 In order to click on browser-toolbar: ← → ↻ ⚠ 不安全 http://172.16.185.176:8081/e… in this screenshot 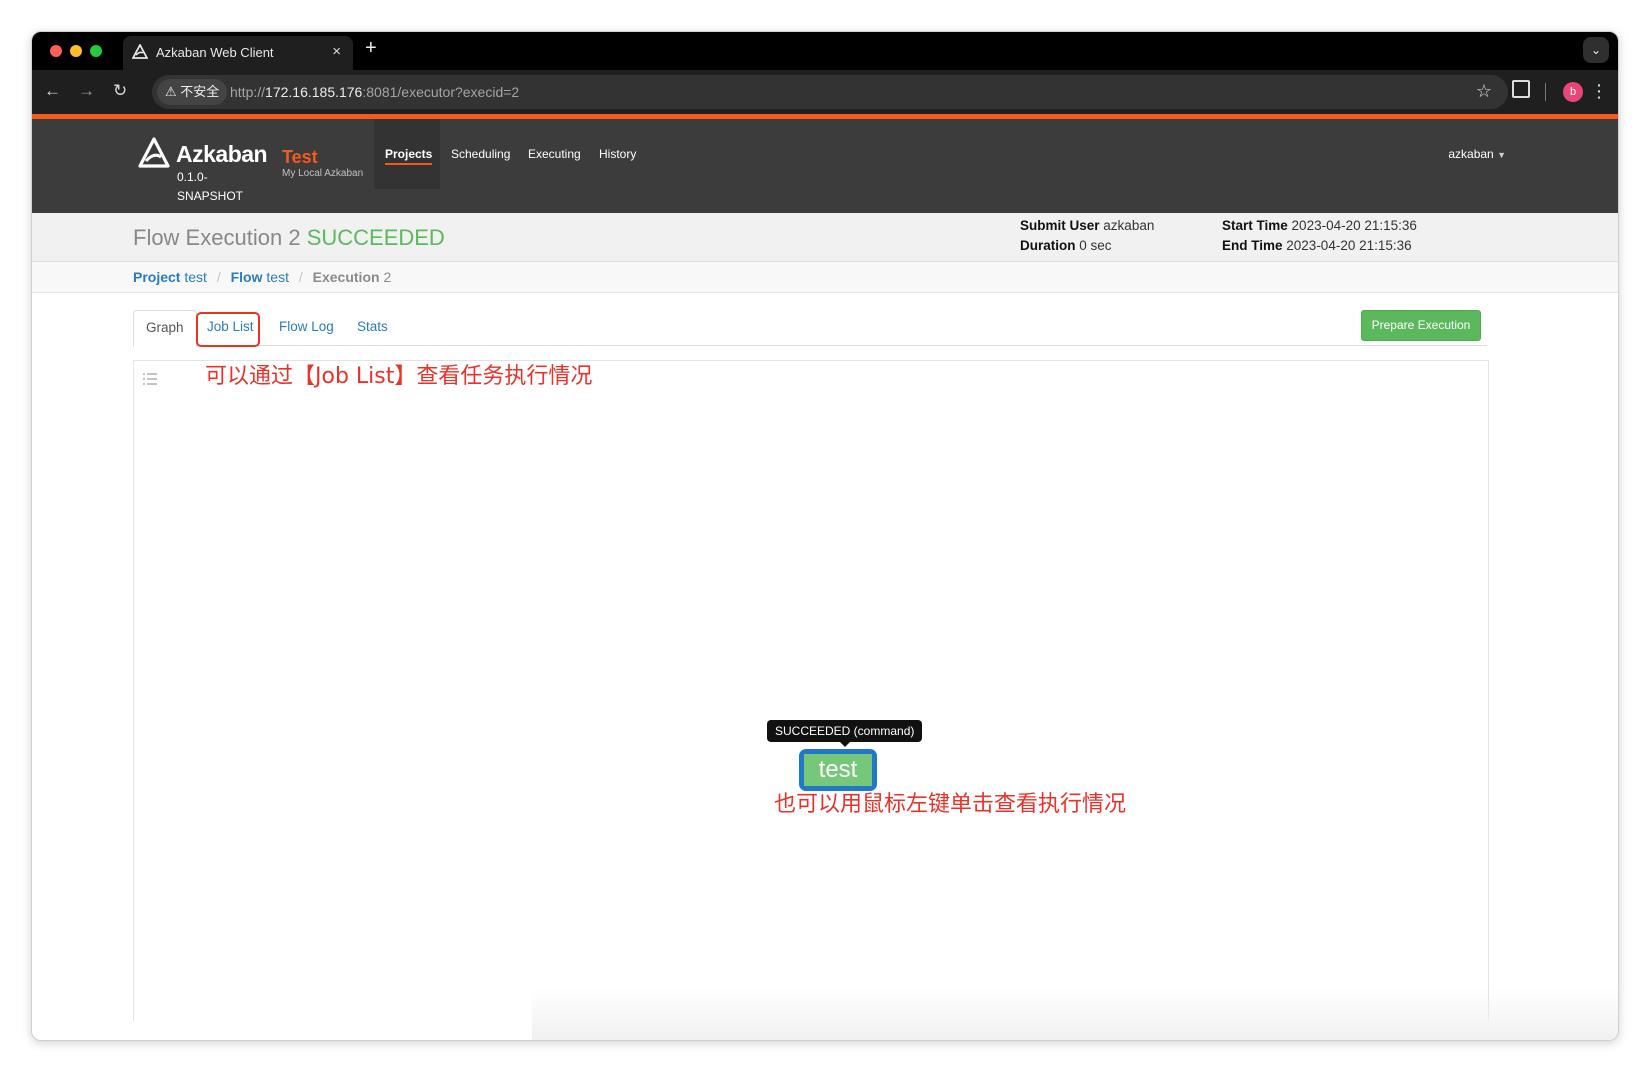, I will do `click(825, 92)`.